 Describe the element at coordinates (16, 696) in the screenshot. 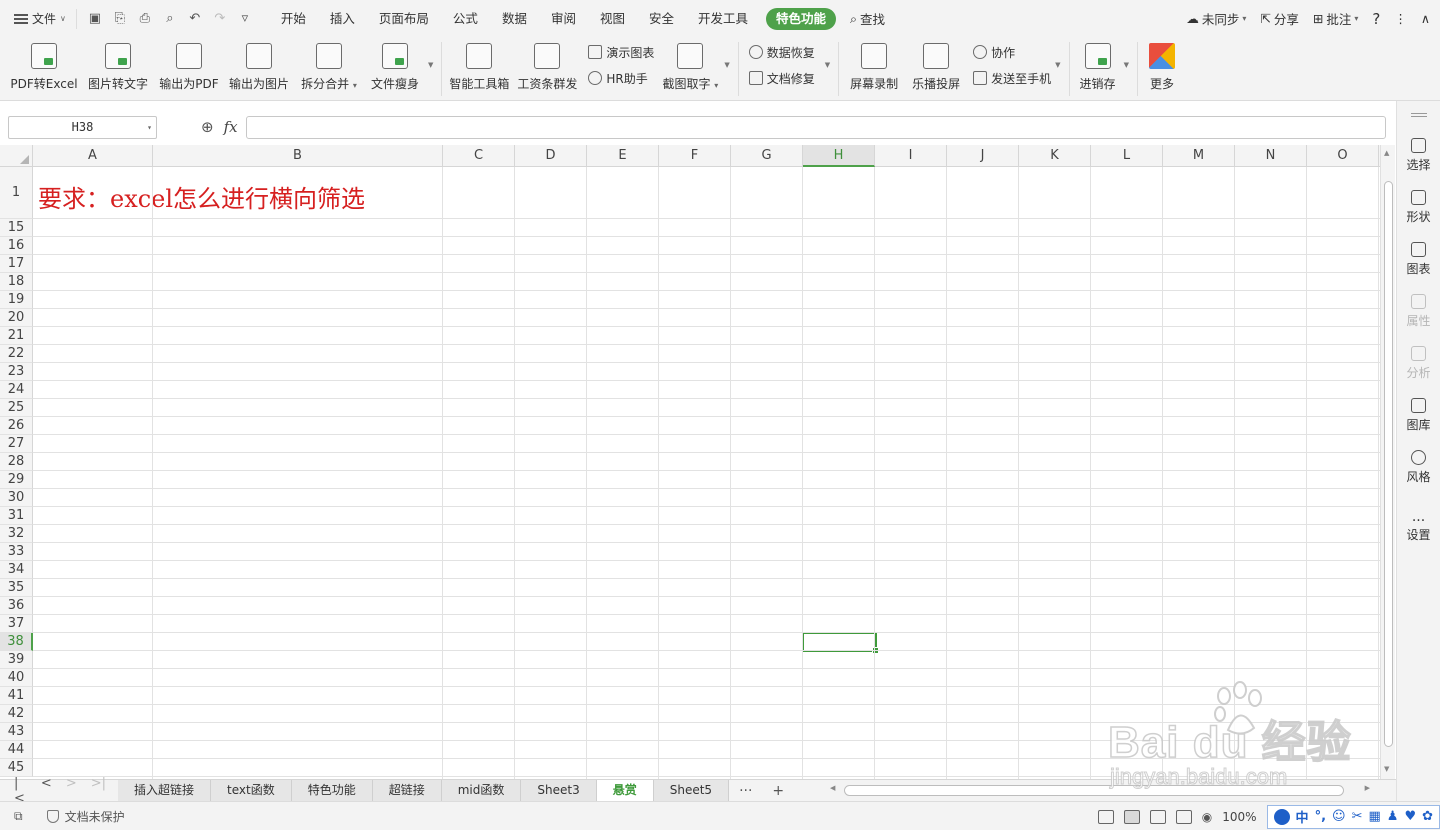

I see `row-header-41: 41` at that location.